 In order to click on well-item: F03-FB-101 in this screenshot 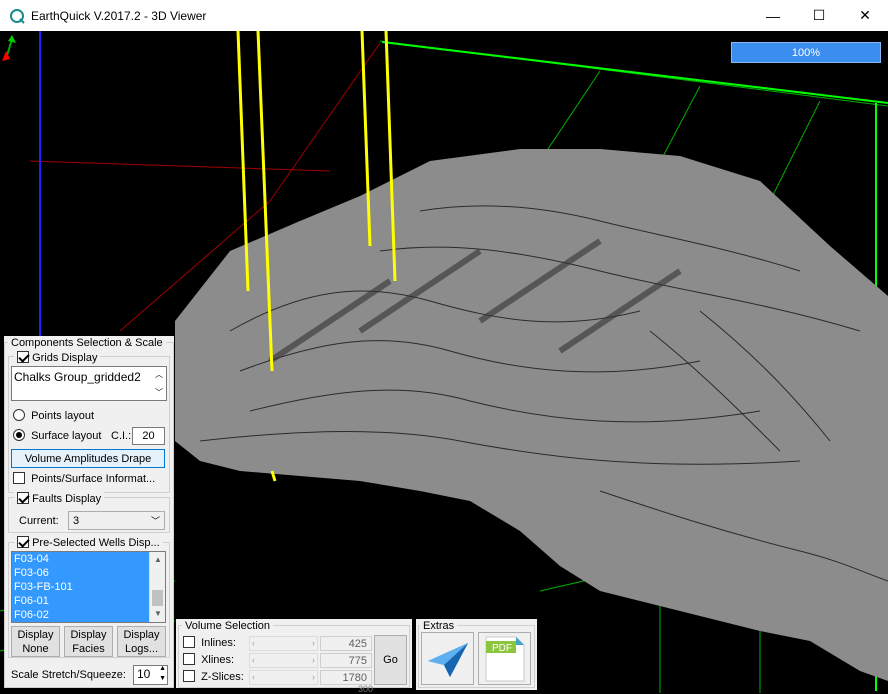, I will do `click(88, 587)`.